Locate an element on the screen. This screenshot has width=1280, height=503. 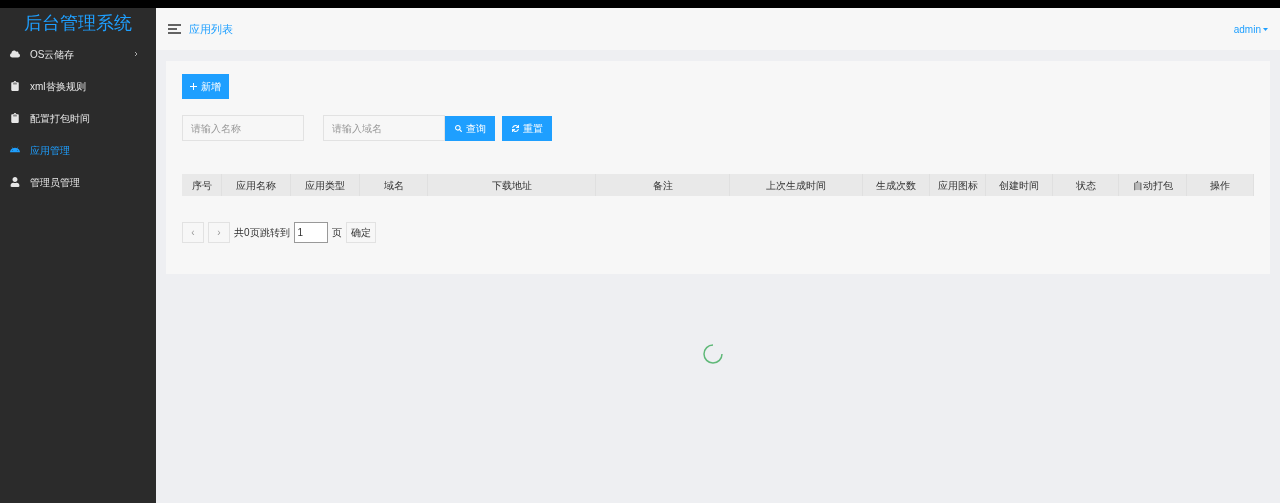
search-icon is located at coordinates (458, 128).